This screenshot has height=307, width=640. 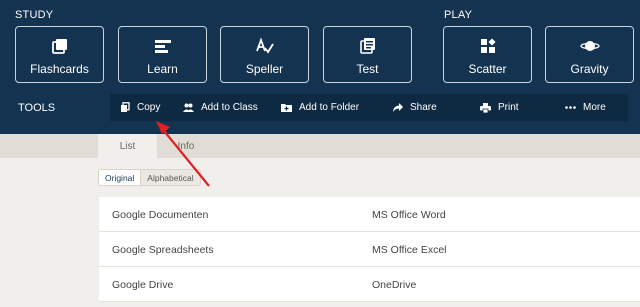 I want to click on table-row: Google Documenten MS Office Word, so click(x=369, y=214).